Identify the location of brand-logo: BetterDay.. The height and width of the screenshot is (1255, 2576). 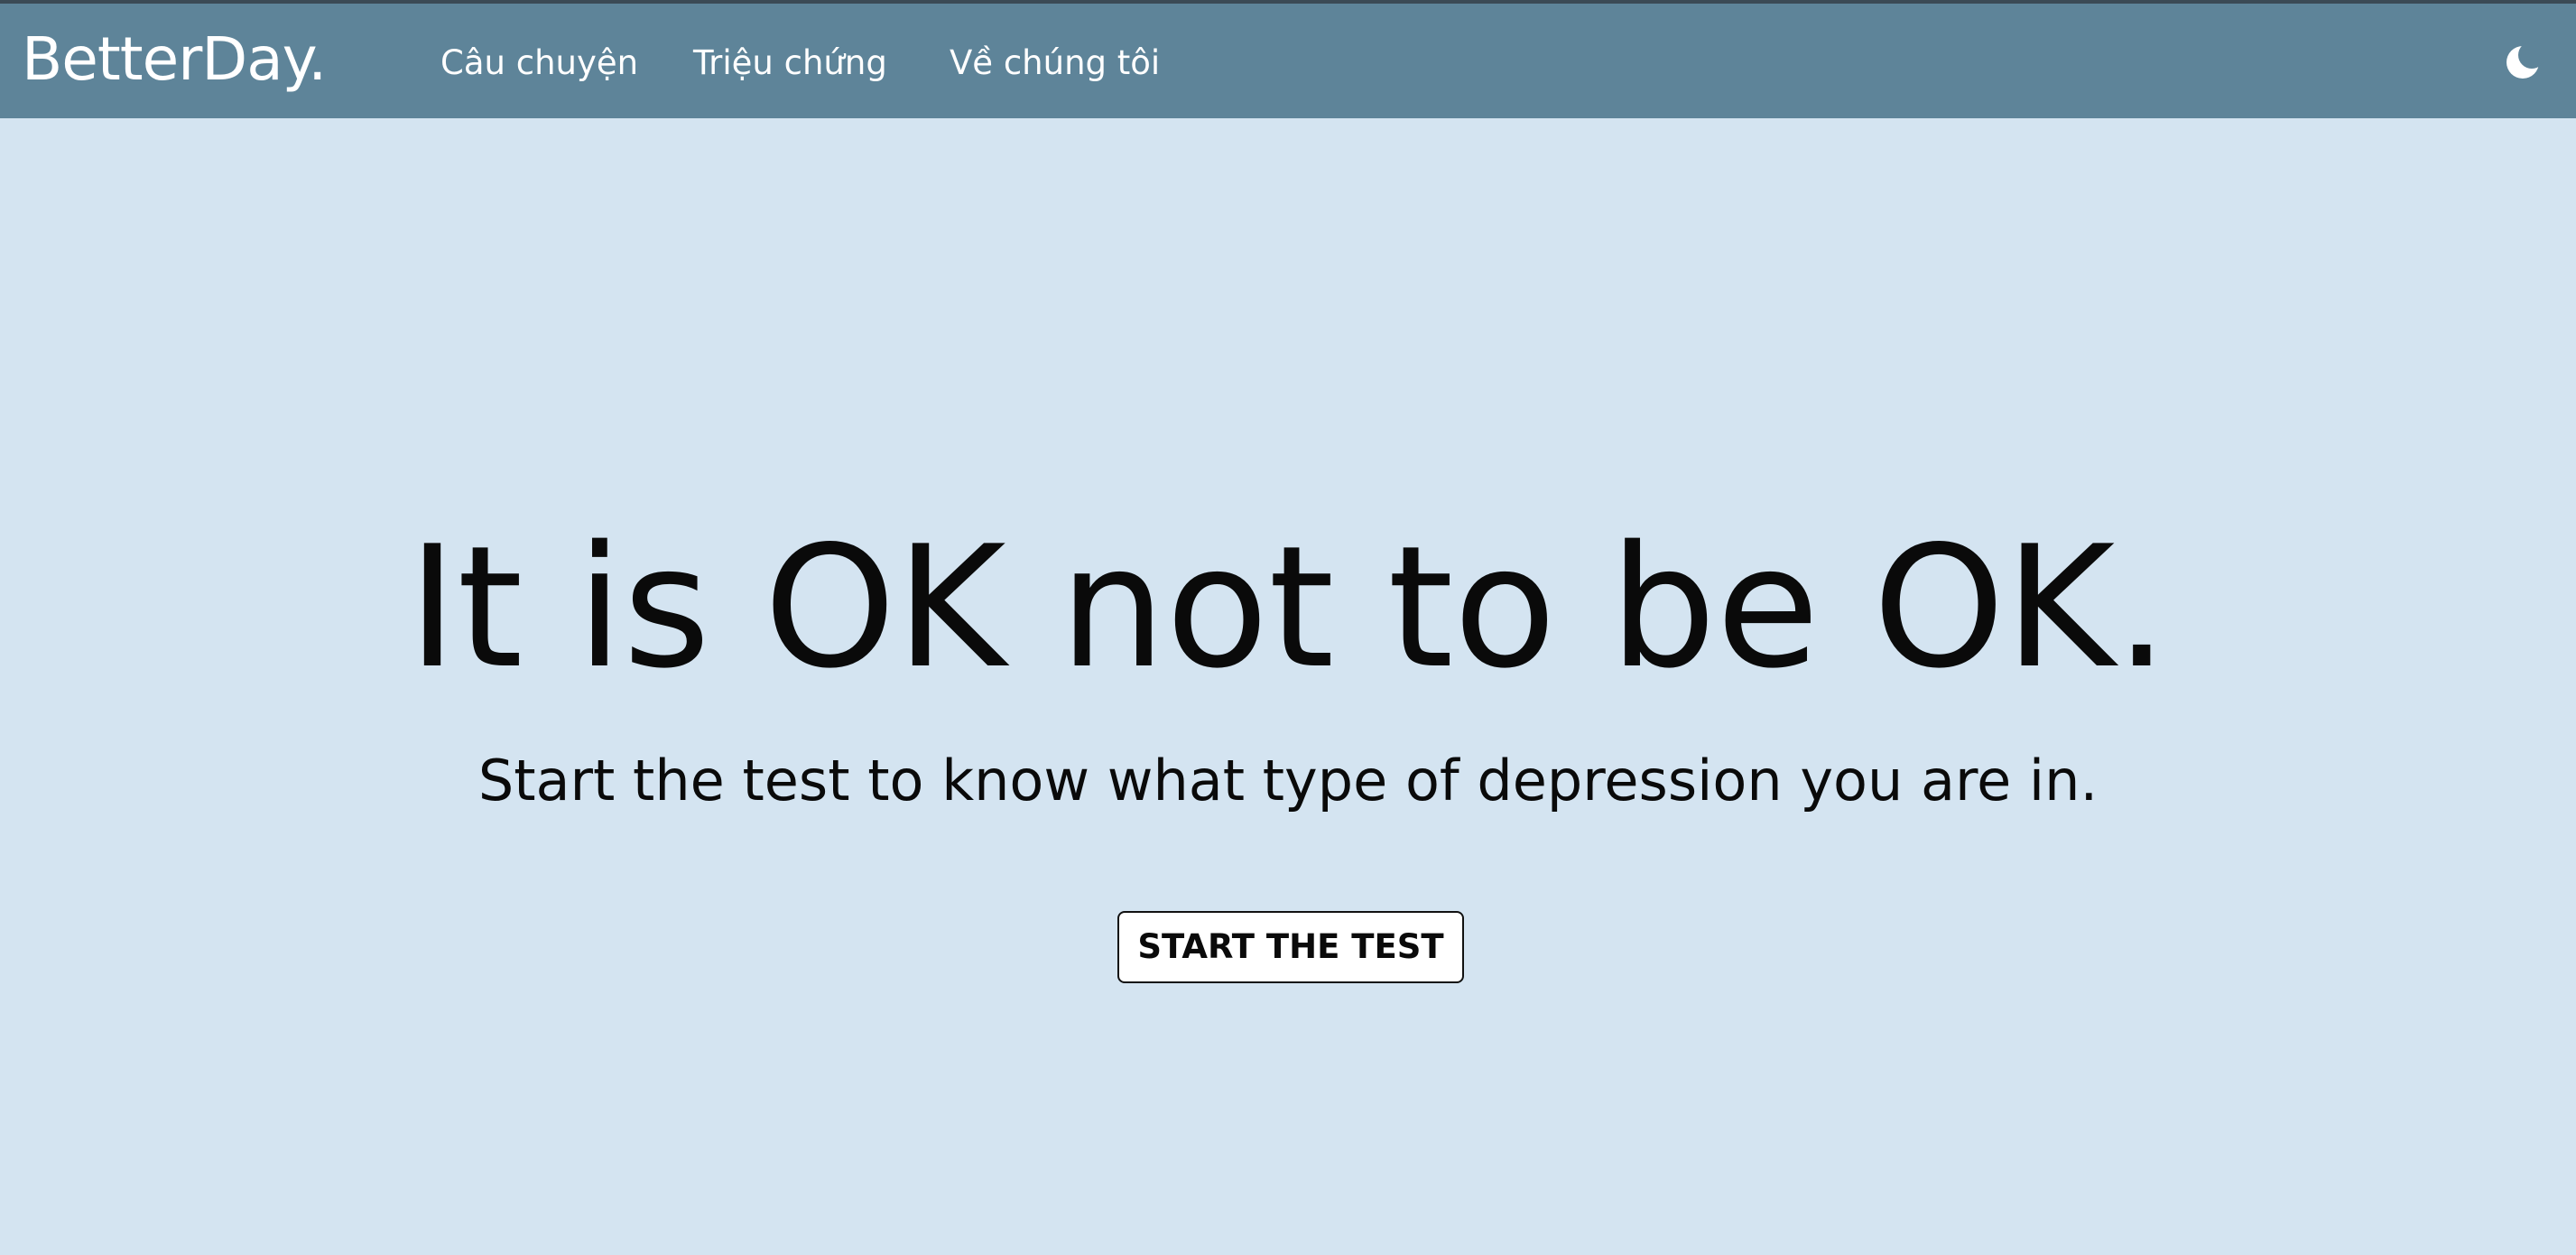
(174, 59).